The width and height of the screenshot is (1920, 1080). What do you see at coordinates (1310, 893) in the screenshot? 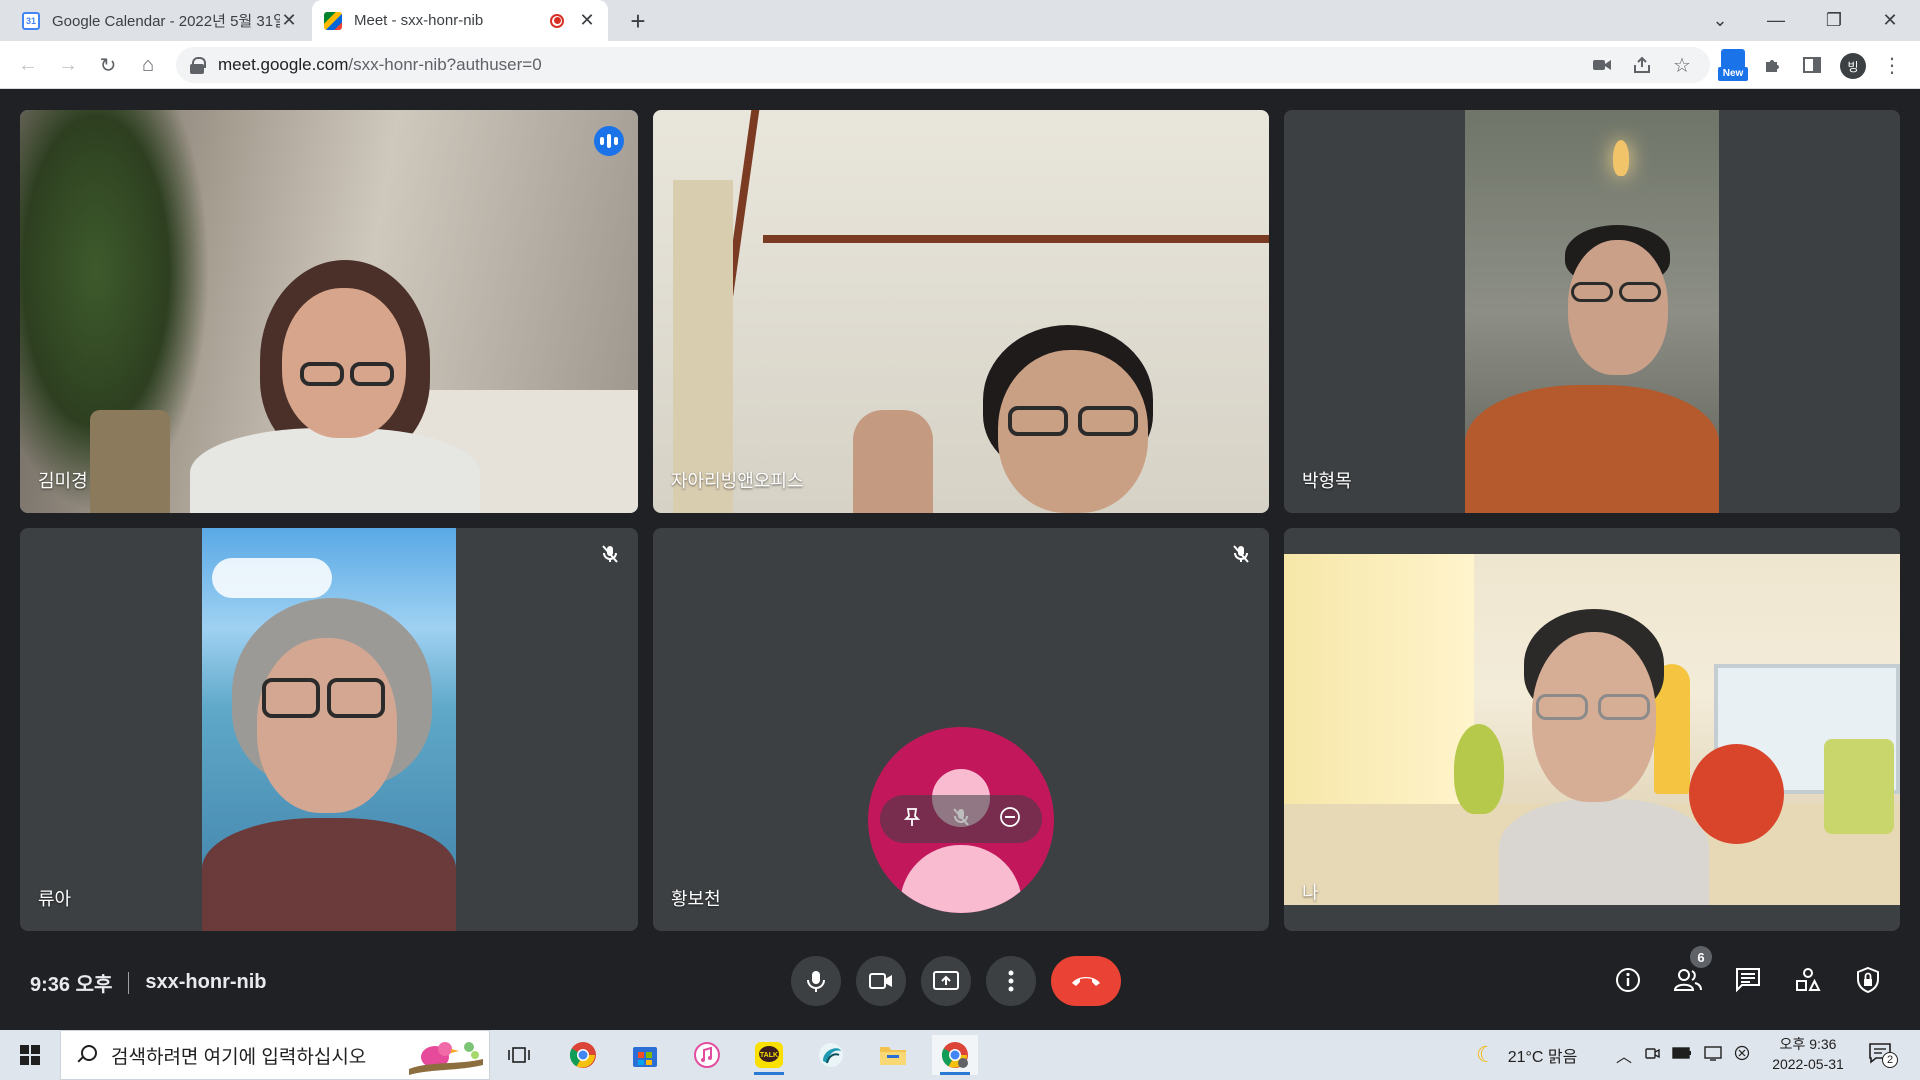
I see `participant-name: 나` at bounding box center [1310, 893].